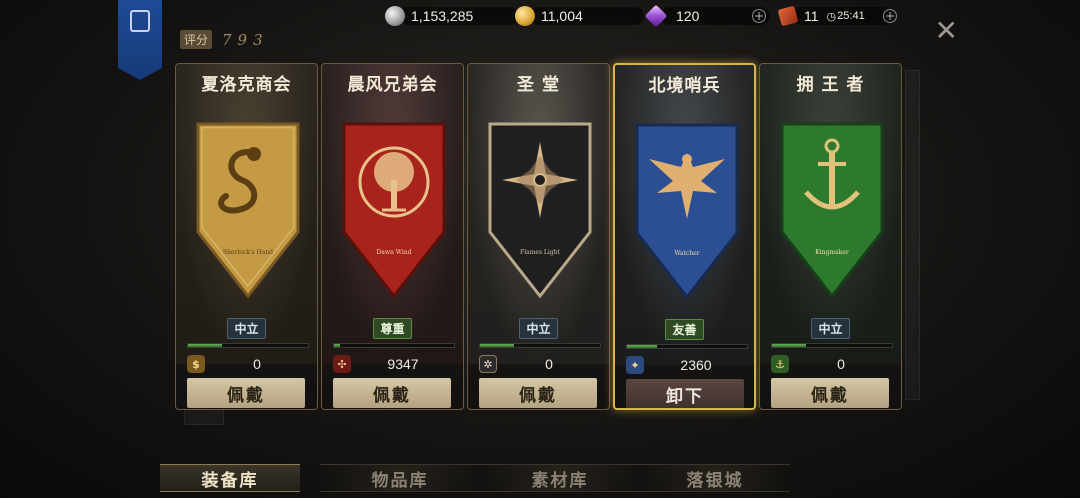  Describe the element at coordinates (342, 364) in the screenshot. I see `tree-badge-icon: ✣` at that location.